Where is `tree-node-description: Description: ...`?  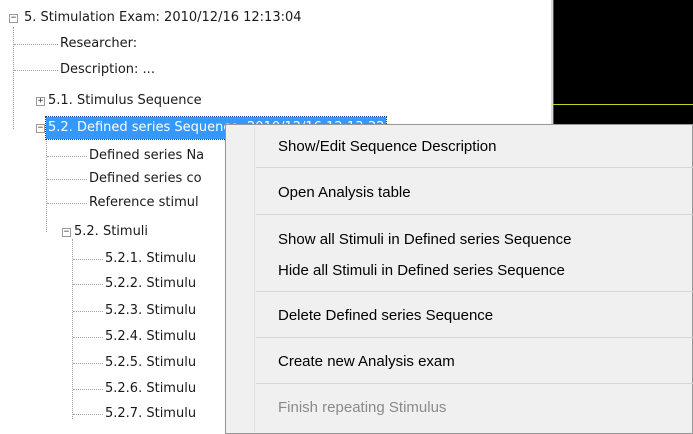
tree-node-description: Description: ... is located at coordinates (107, 70).